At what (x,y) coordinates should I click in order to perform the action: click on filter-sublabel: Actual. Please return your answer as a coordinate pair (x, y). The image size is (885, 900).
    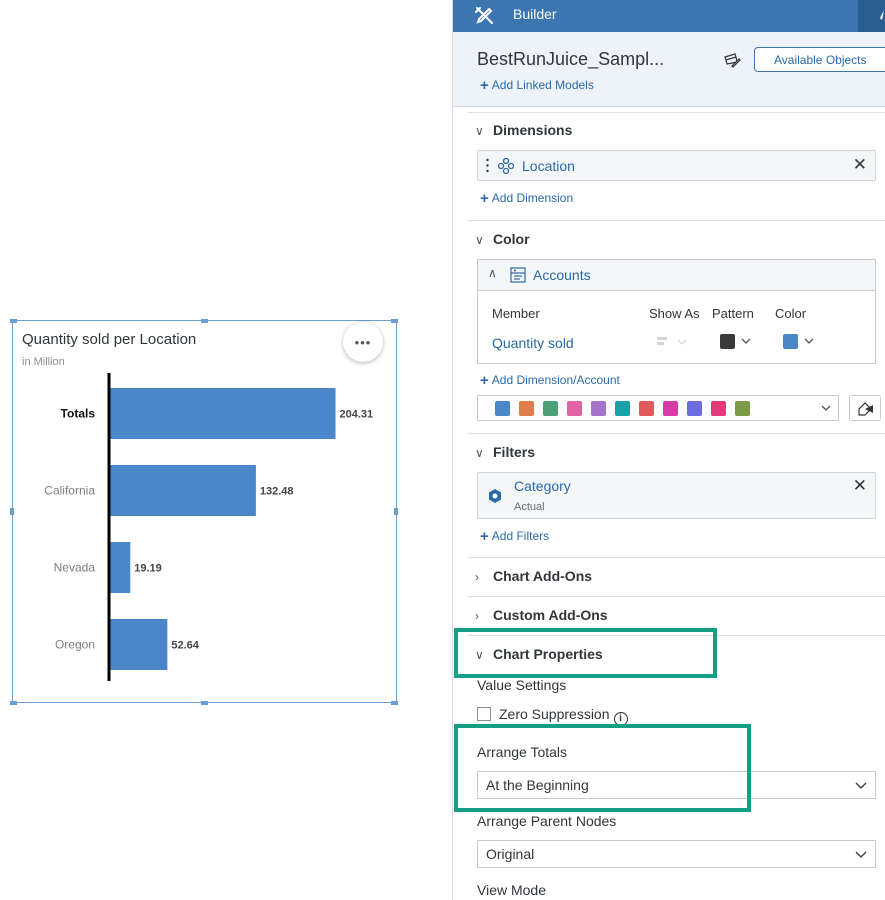
    Looking at the image, I should click on (529, 507).